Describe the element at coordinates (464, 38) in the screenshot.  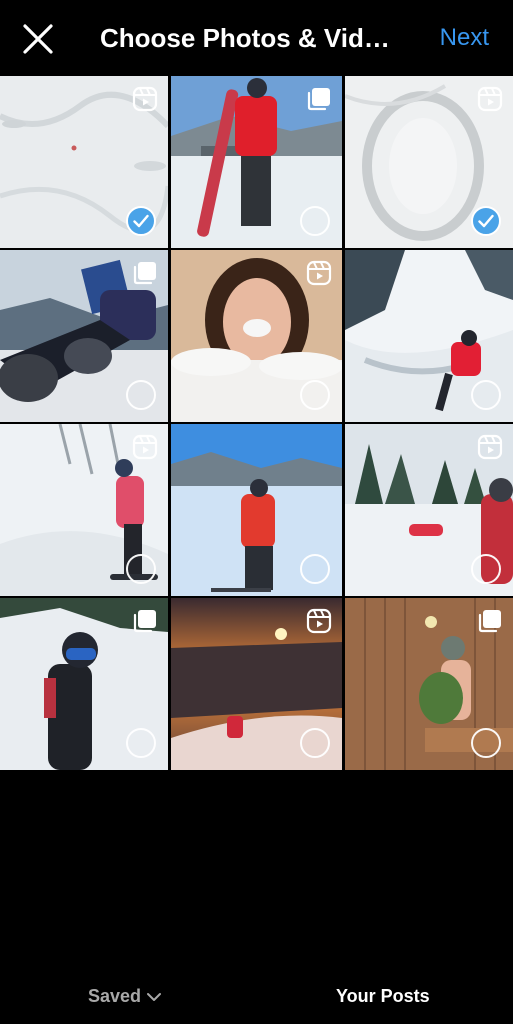
I see `next-button: Next` at that location.